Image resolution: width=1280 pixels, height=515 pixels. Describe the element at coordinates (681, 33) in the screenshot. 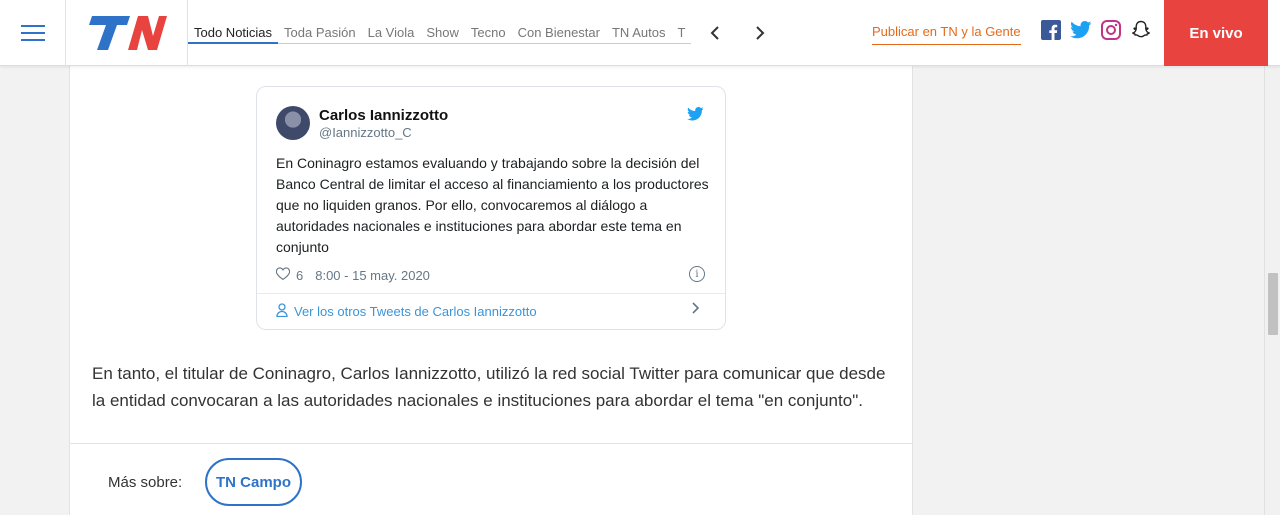

I see `nav-item-truncated: T` at that location.